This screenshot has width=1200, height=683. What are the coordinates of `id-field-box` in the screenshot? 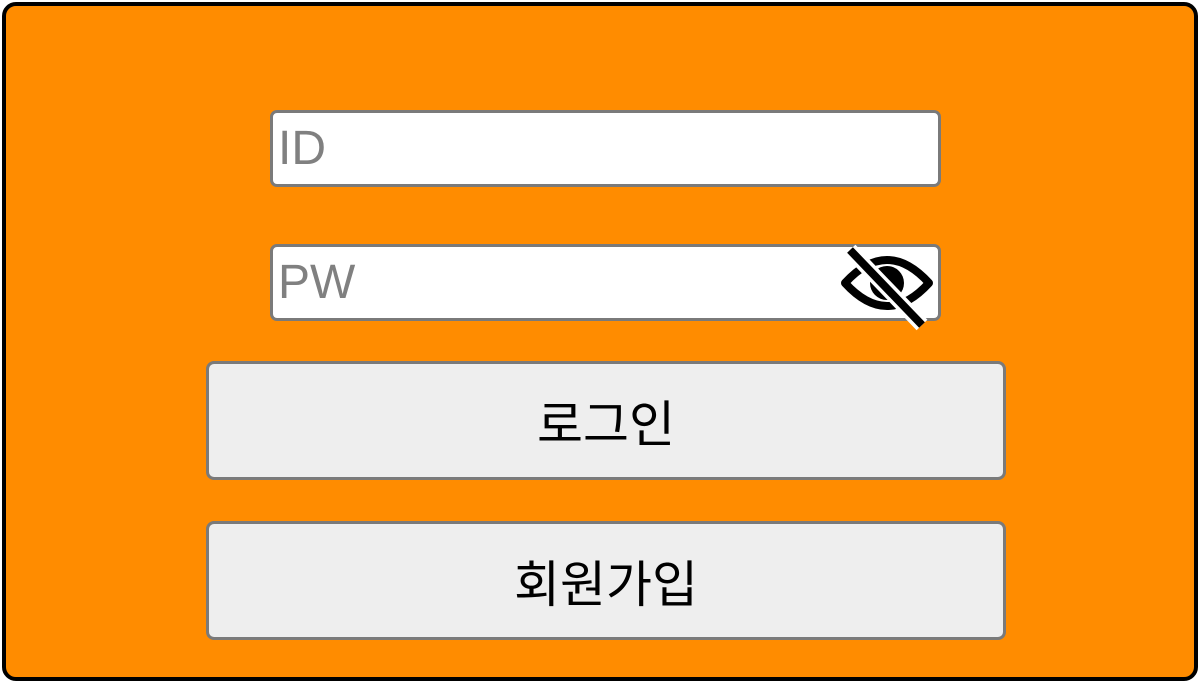 It's located at (605, 148).